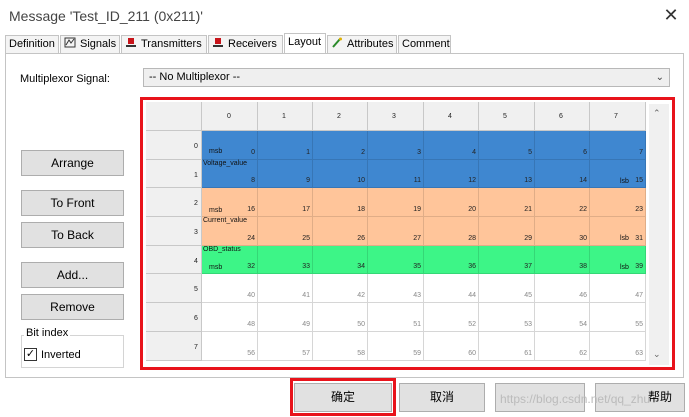 The width and height of the screenshot is (689, 417). Describe the element at coordinates (344, 16) in the screenshot. I see `title-bar: Message 'Test_ID_211 (0x211)' ✕` at that location.